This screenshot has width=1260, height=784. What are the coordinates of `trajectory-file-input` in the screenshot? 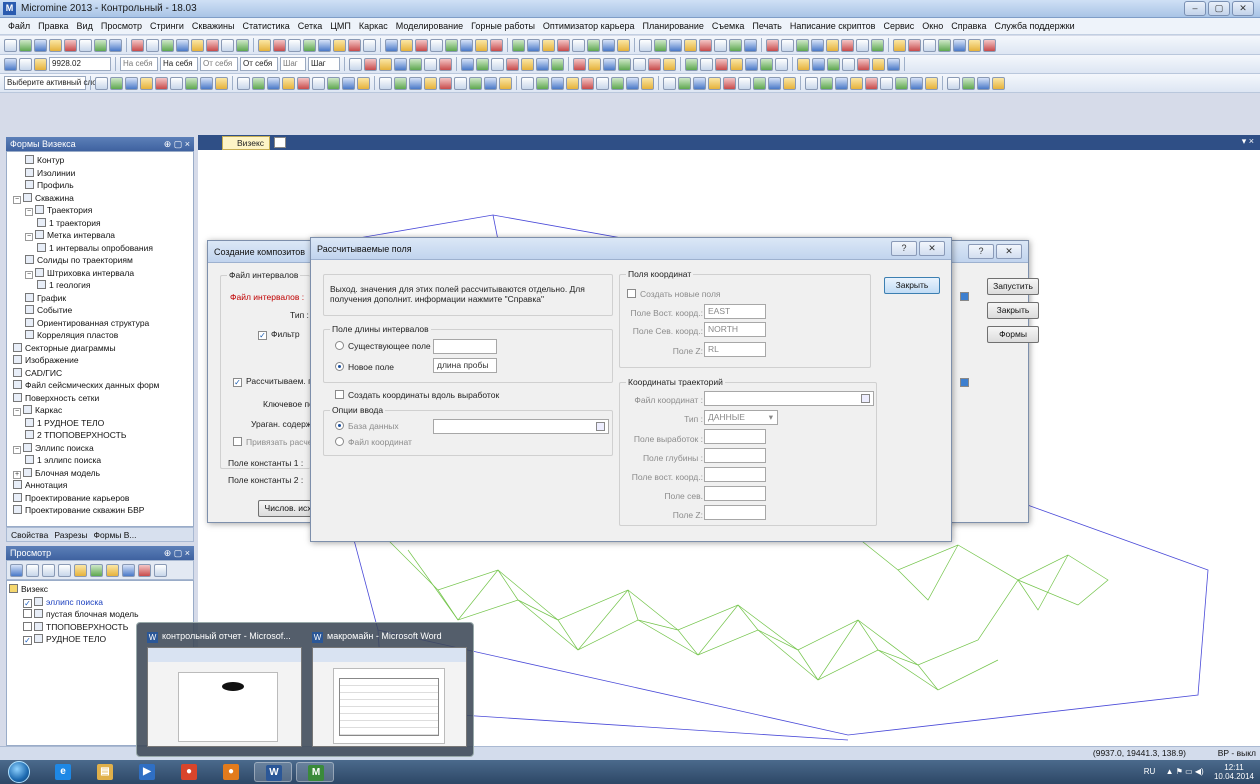 It's located at (789, 398).